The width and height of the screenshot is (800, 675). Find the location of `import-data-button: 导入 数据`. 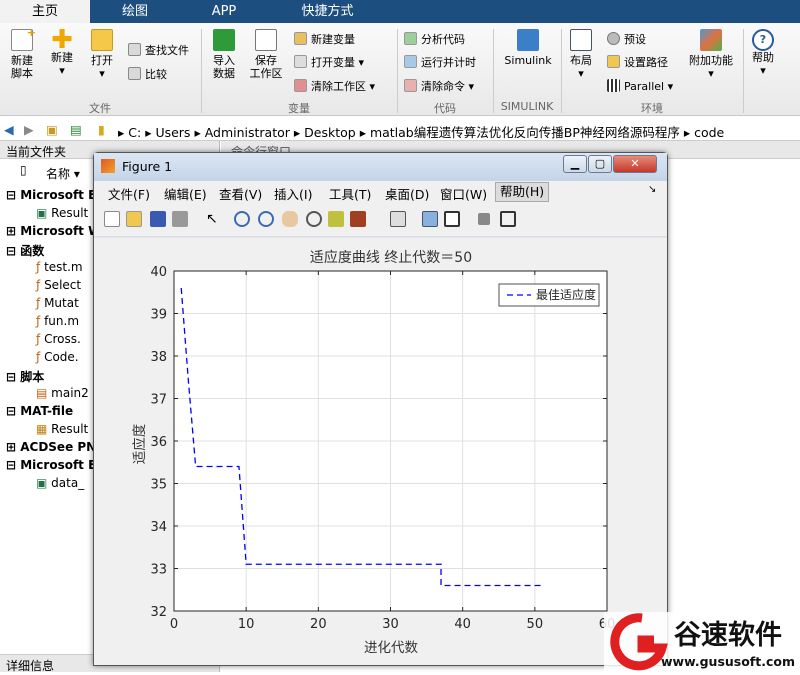

import-data-button: 导入 数据 is located at coordinates (224, 54).